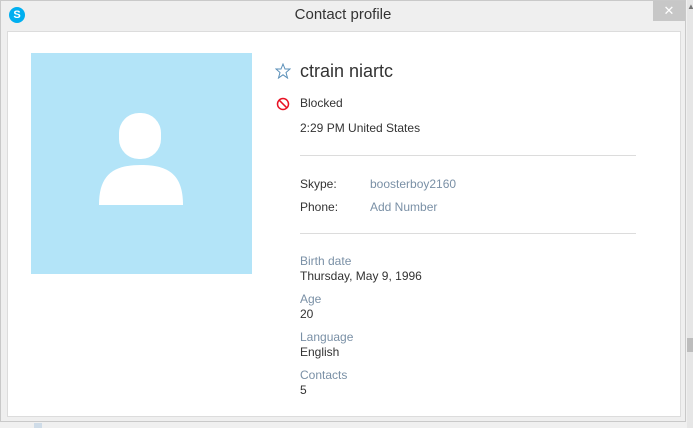 This screenshot has width=693, height=428. What do you see at coordinates (690, 214) in the screenshot?
I see `scrollbar: ▲` at bounding box center [690, 214].